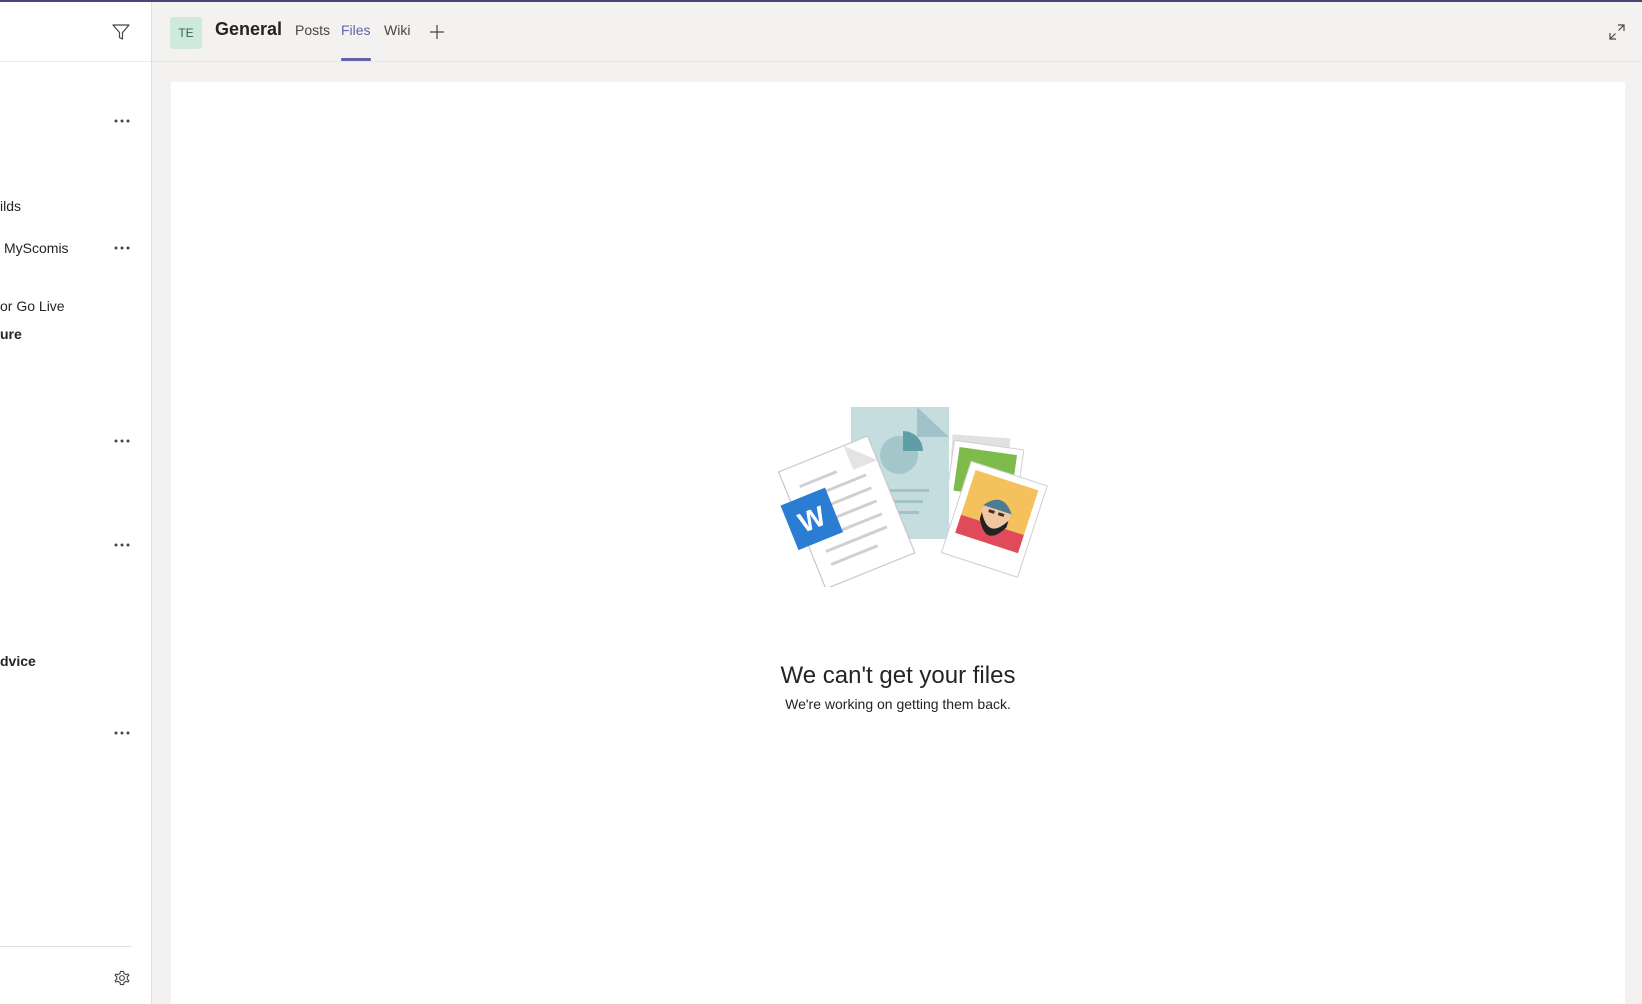  I want to click on teams-sidebar: ilds MyScomis or Go Live ure dvice, so click(76, 503).